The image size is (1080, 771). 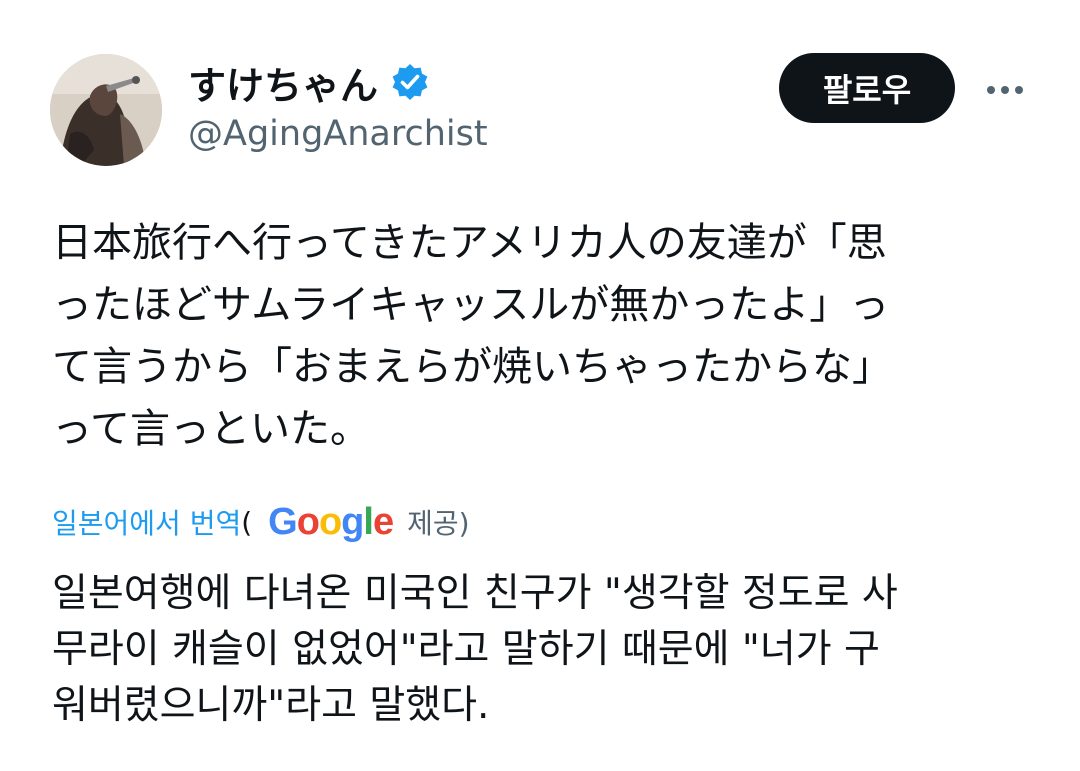 What do you see at coordinates (331, 521) in the screenshot?
I see `google-logo: Google` at bounding box center [331, 521].